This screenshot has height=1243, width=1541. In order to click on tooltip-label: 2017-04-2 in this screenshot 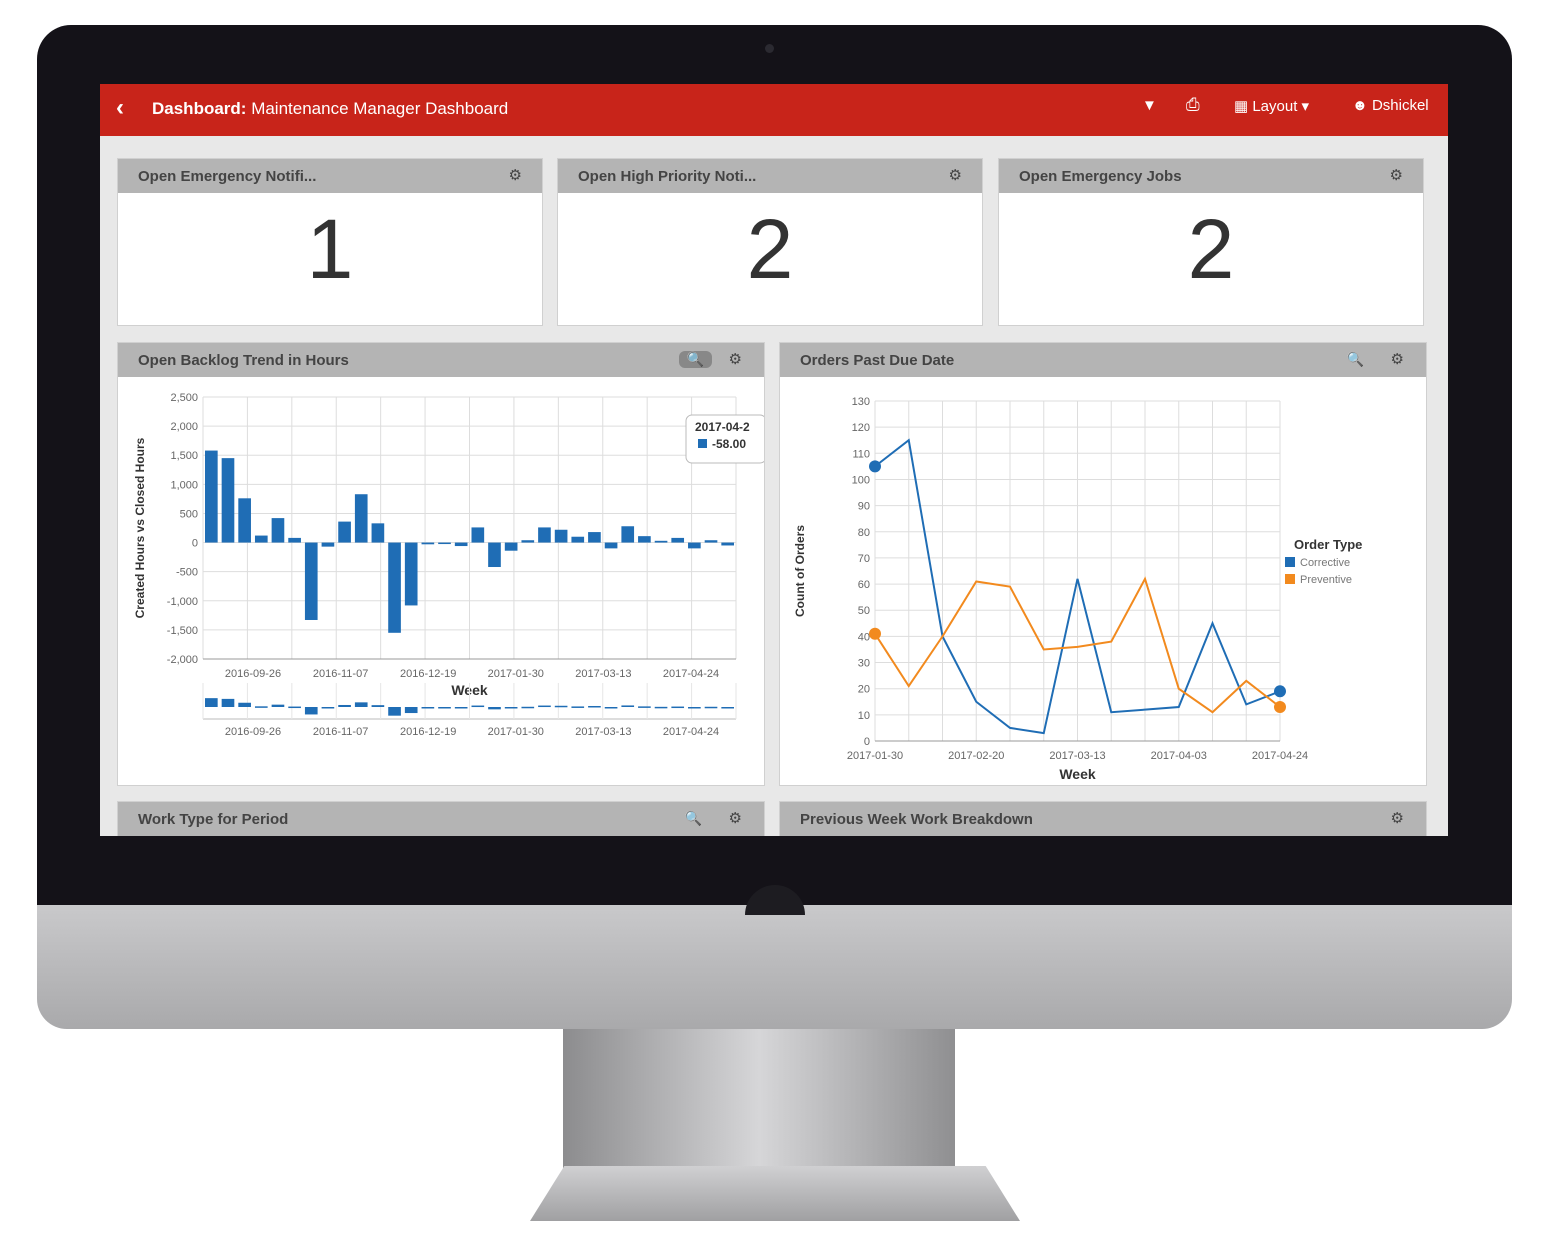, I will do `click(722, 427)`.